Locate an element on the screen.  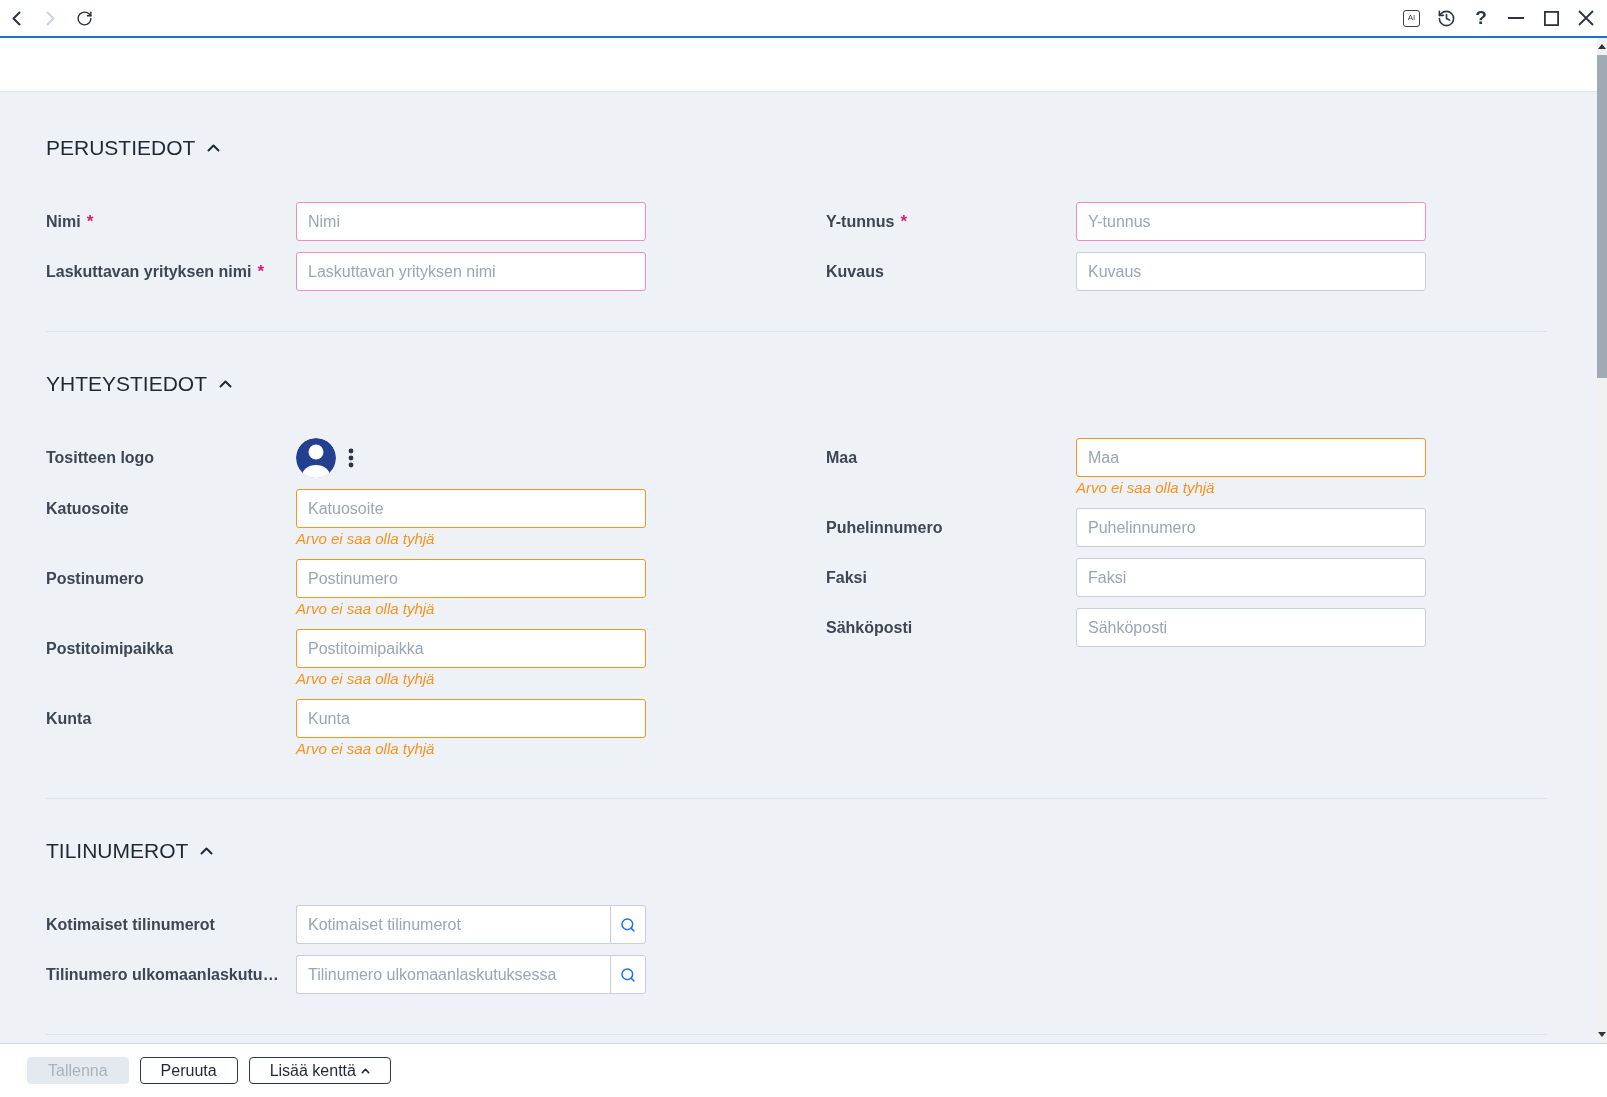
input-field: Maa is located at coordinates (1251, 457).